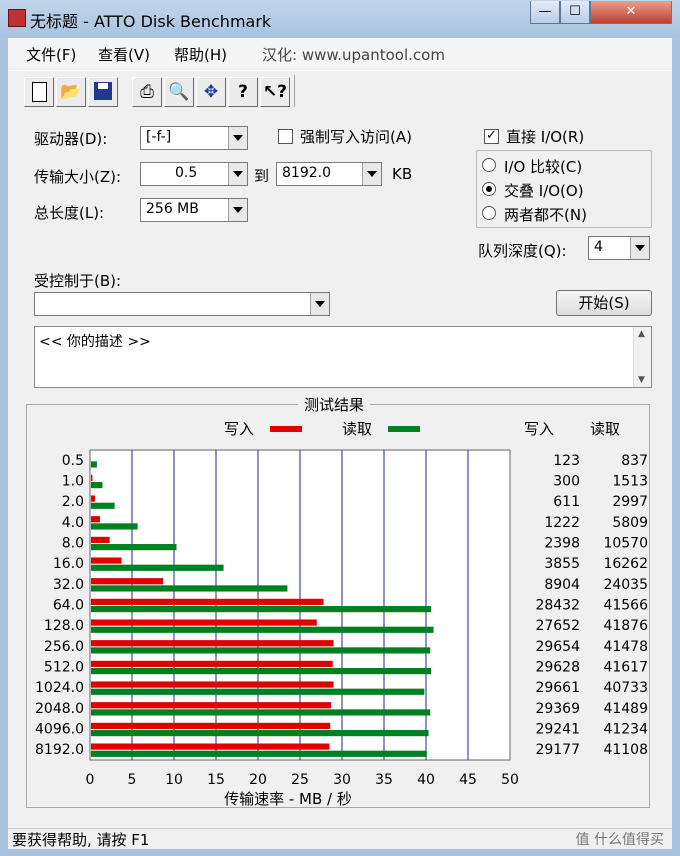 Image resolution: width=680 pixels, height=856 pixels. I want to click on window-title: 无标题 - ATTO Disk Benchmark, so click(151, 21).